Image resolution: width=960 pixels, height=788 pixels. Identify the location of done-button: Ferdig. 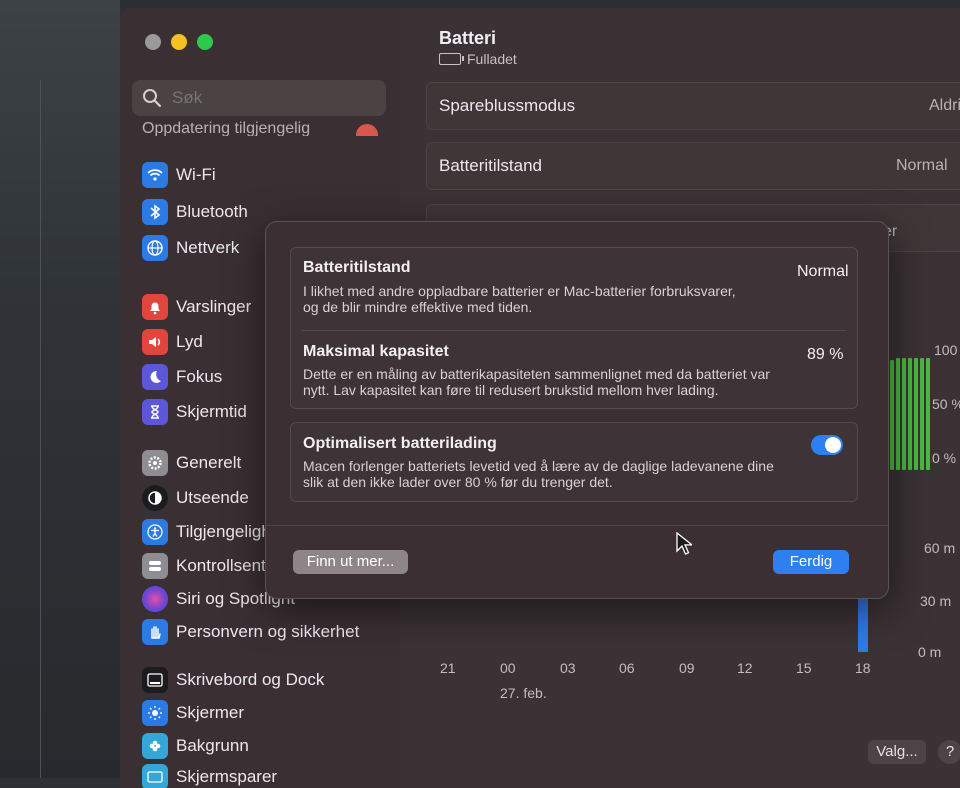
(811, 562).